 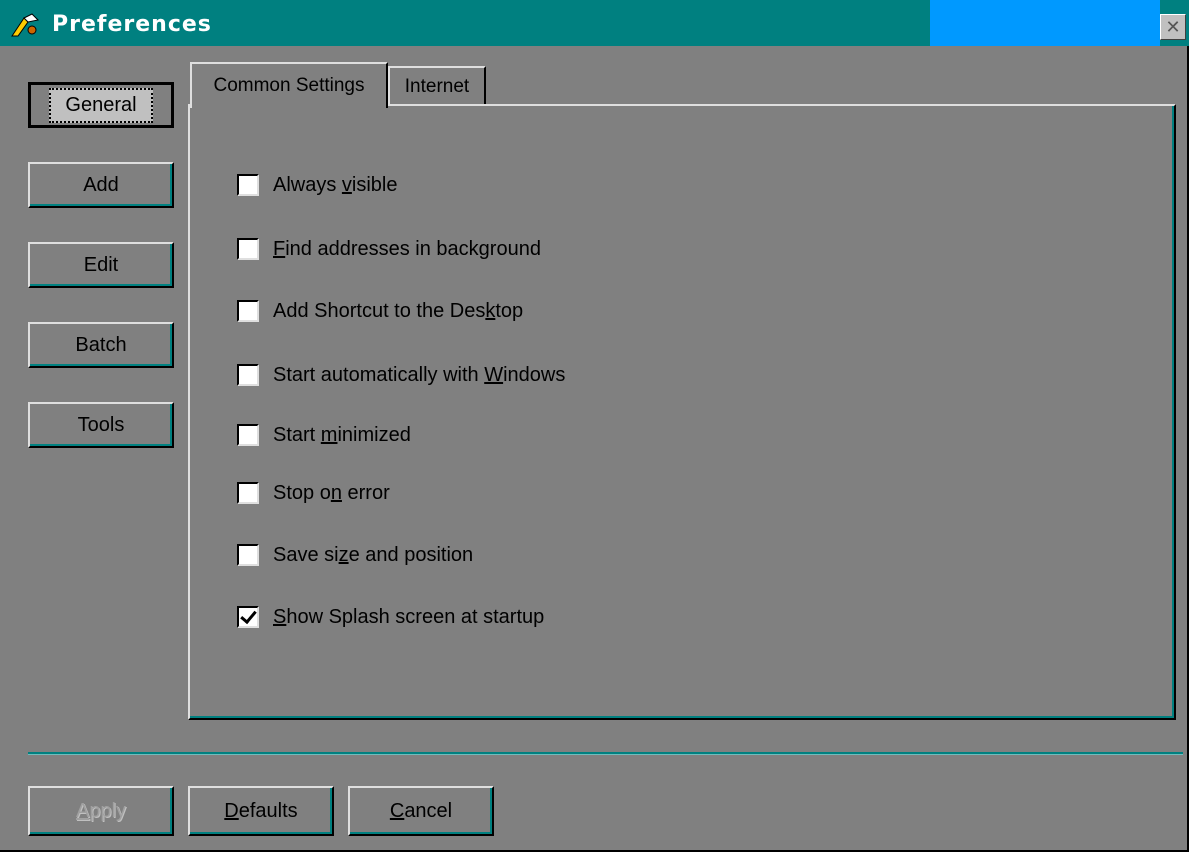 I want to click on sidebar-item-label: Add, so click(x=101, y=184).